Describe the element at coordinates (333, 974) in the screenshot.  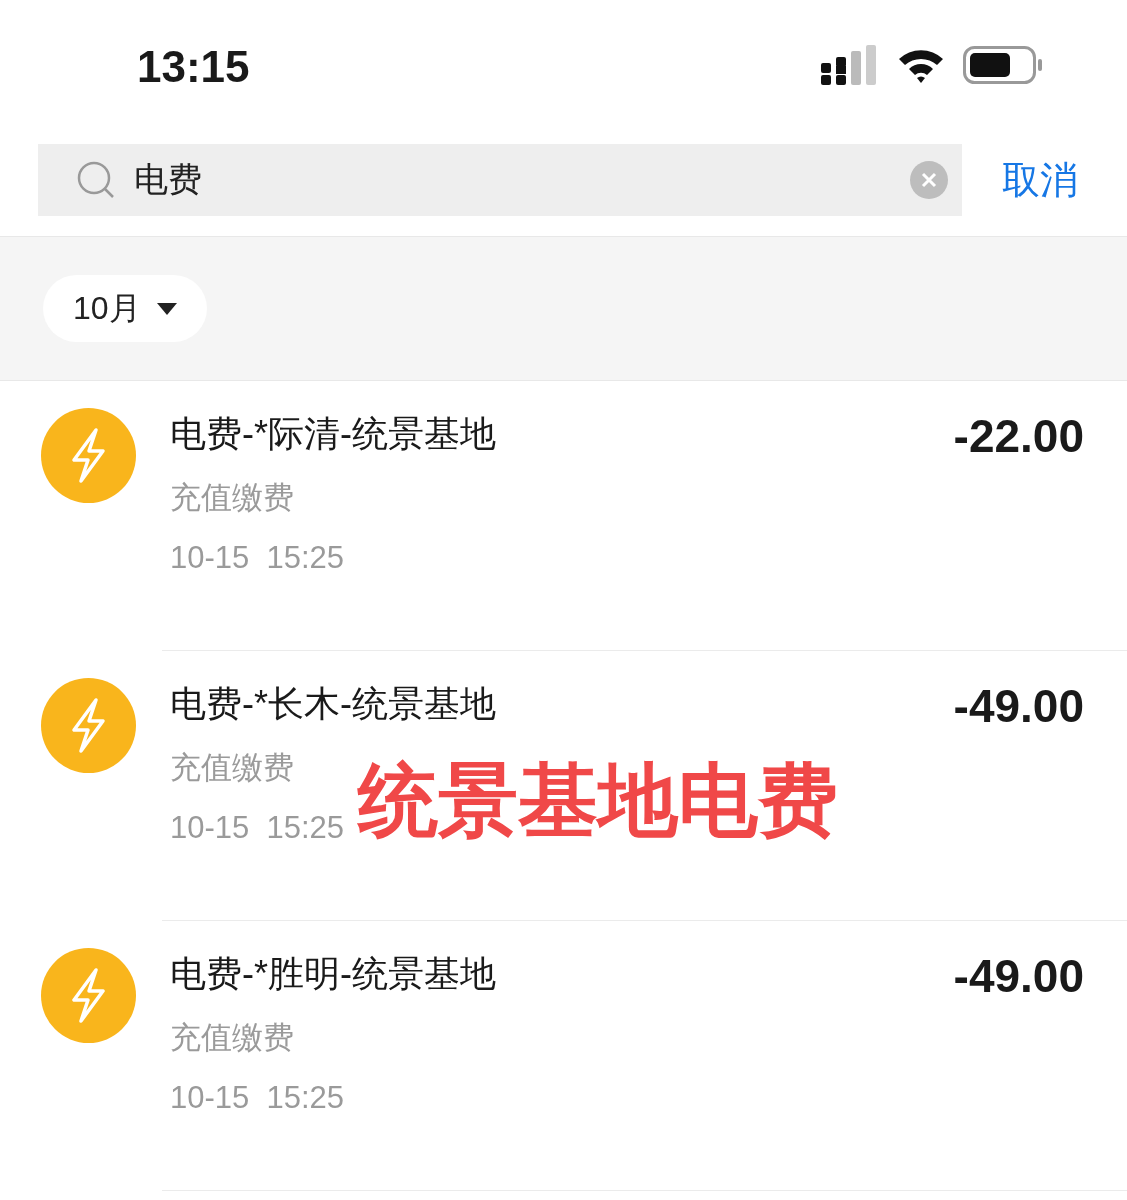
I see `transaction-title: 电费-*胜明-统景基地` at that location.